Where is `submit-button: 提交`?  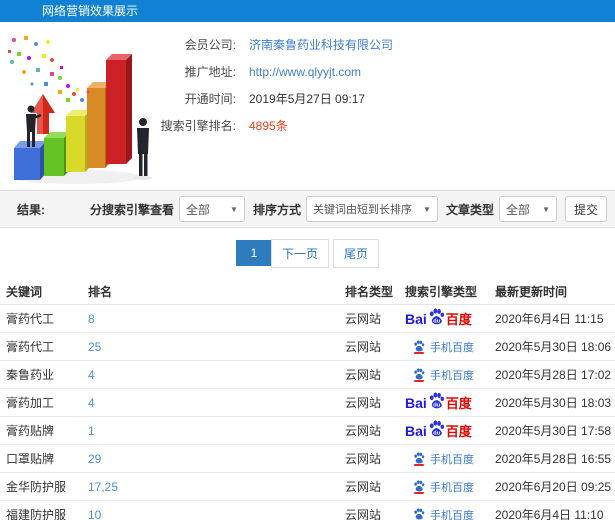 submit-button: 提交 is located at coordinates (585, 209).